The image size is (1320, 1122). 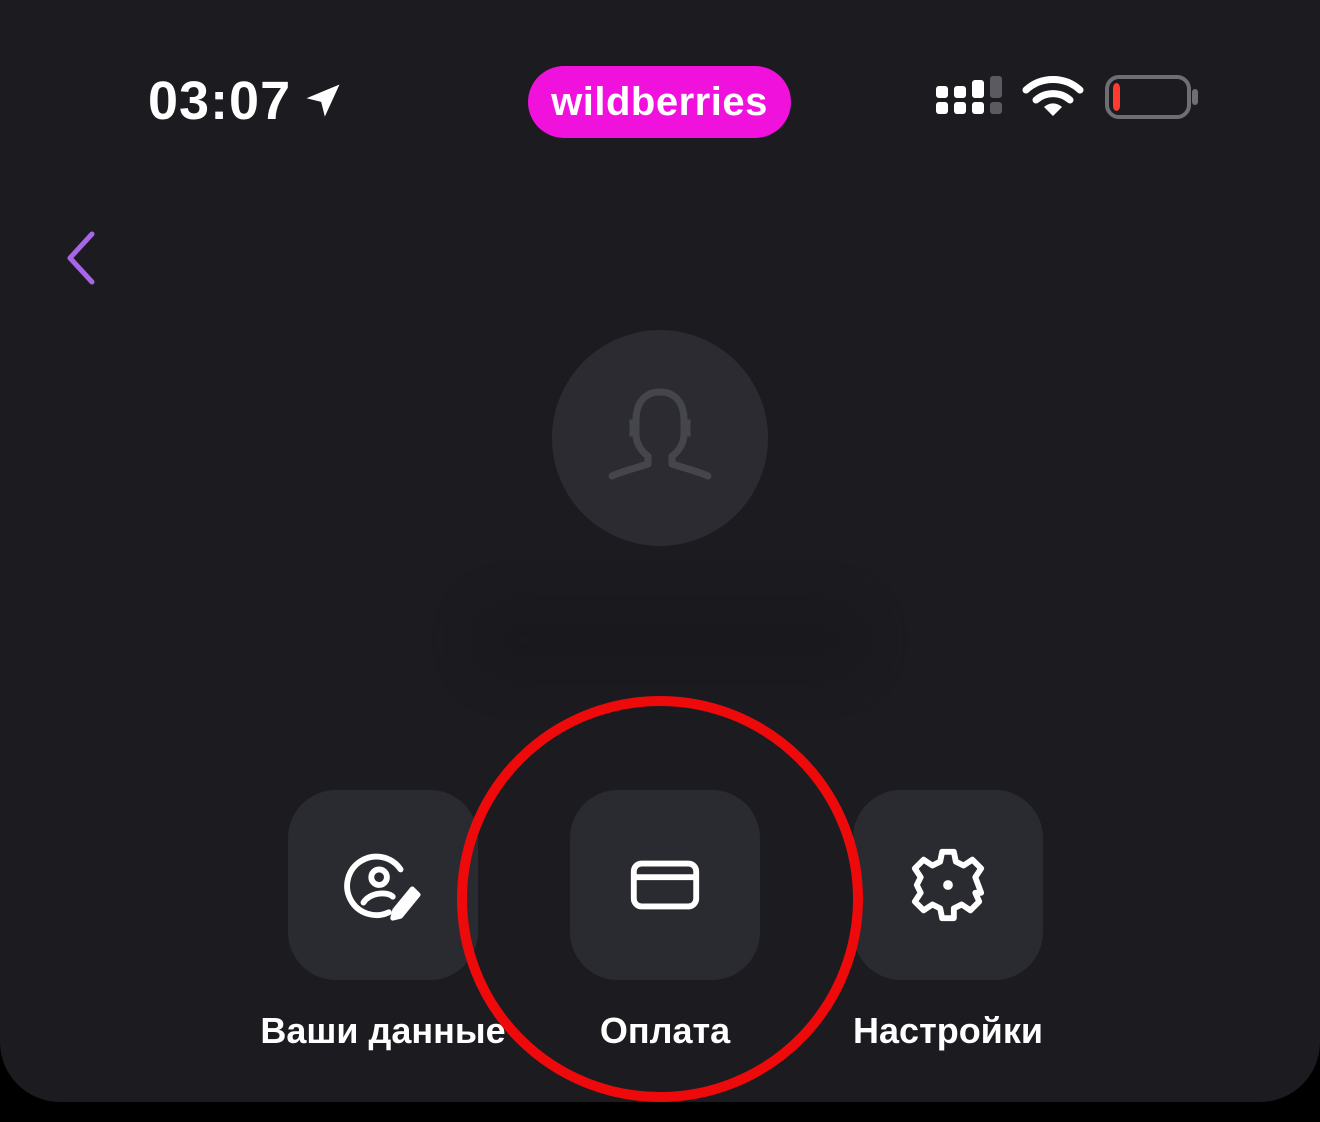 I want to click on your-data-tile, so click(x=383, y=885).